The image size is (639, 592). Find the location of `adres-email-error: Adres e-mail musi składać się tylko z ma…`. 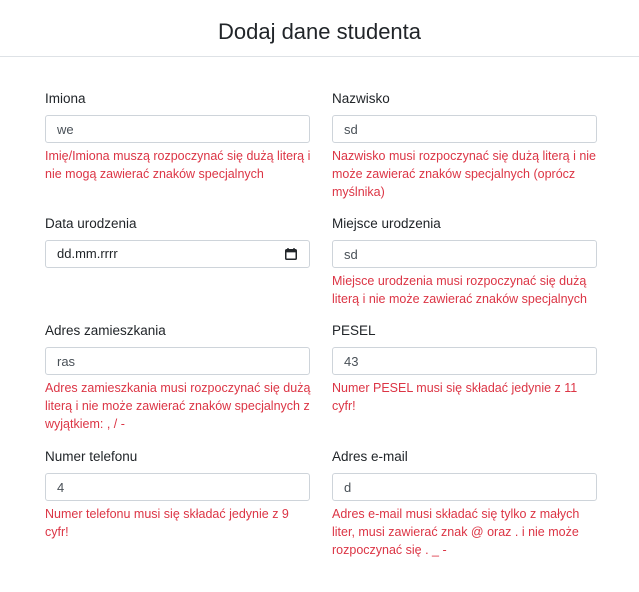

adres-email-error: Adres e-mail musi składać się tylko z ma… is located at coordinates (456, 532).